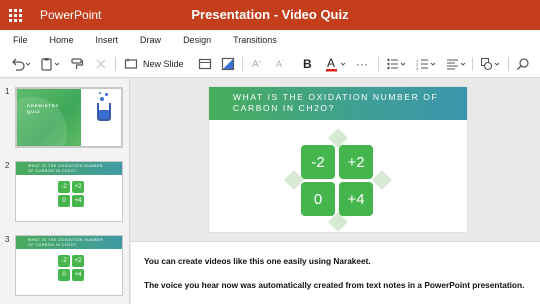 The height and width of the screenshot is (304, 540). What do you see at coordinates (7, 165) in the screenshot?
I see `slide-number: 2` at bounding box center [7, 165].